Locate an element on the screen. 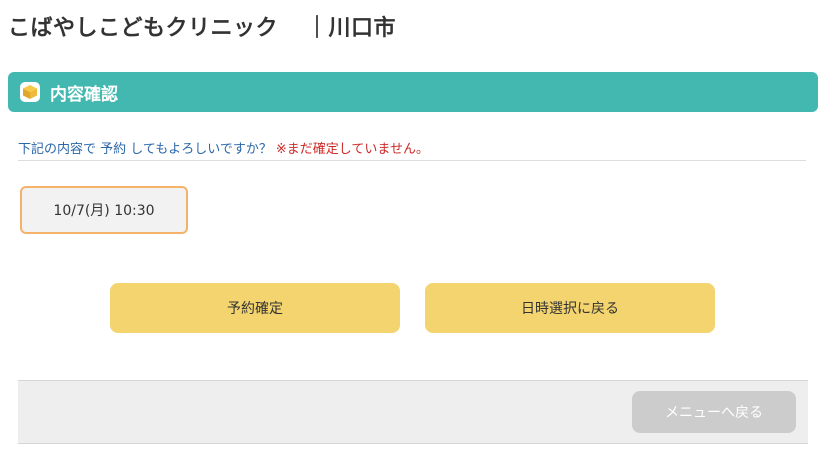 The width and height of the screenshot is (832, 464). confirm-reservation-button: 予約確定 is located at coordinates (255, 308).